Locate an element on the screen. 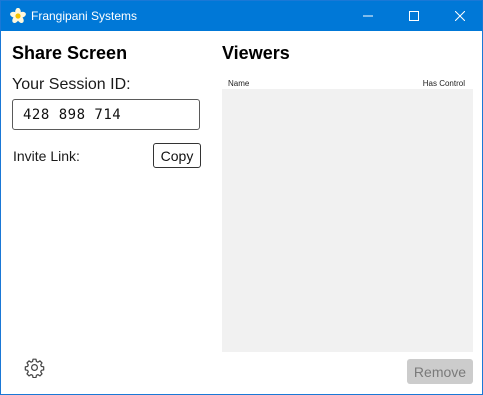 The height and width of the screenshot is (395, 483). maximize-icon is located at coordinates (414, 16).